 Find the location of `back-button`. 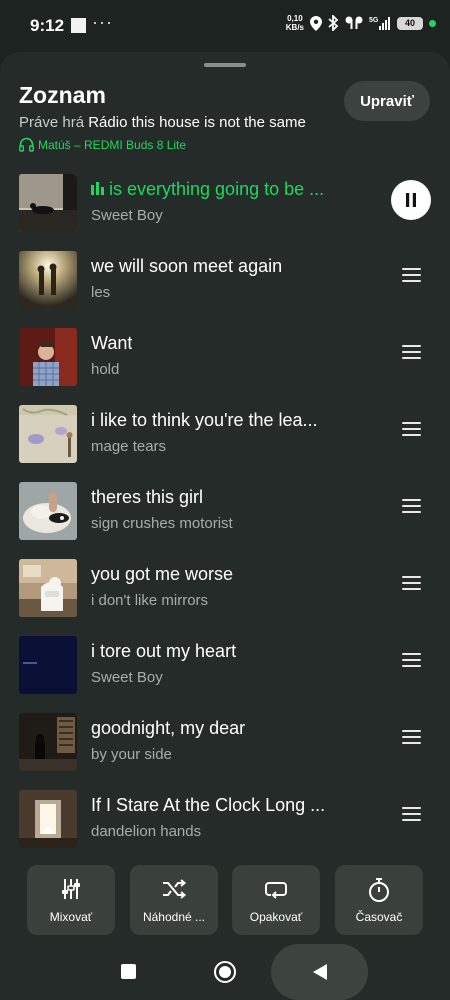

back-button is located at coordinates (319, 972).